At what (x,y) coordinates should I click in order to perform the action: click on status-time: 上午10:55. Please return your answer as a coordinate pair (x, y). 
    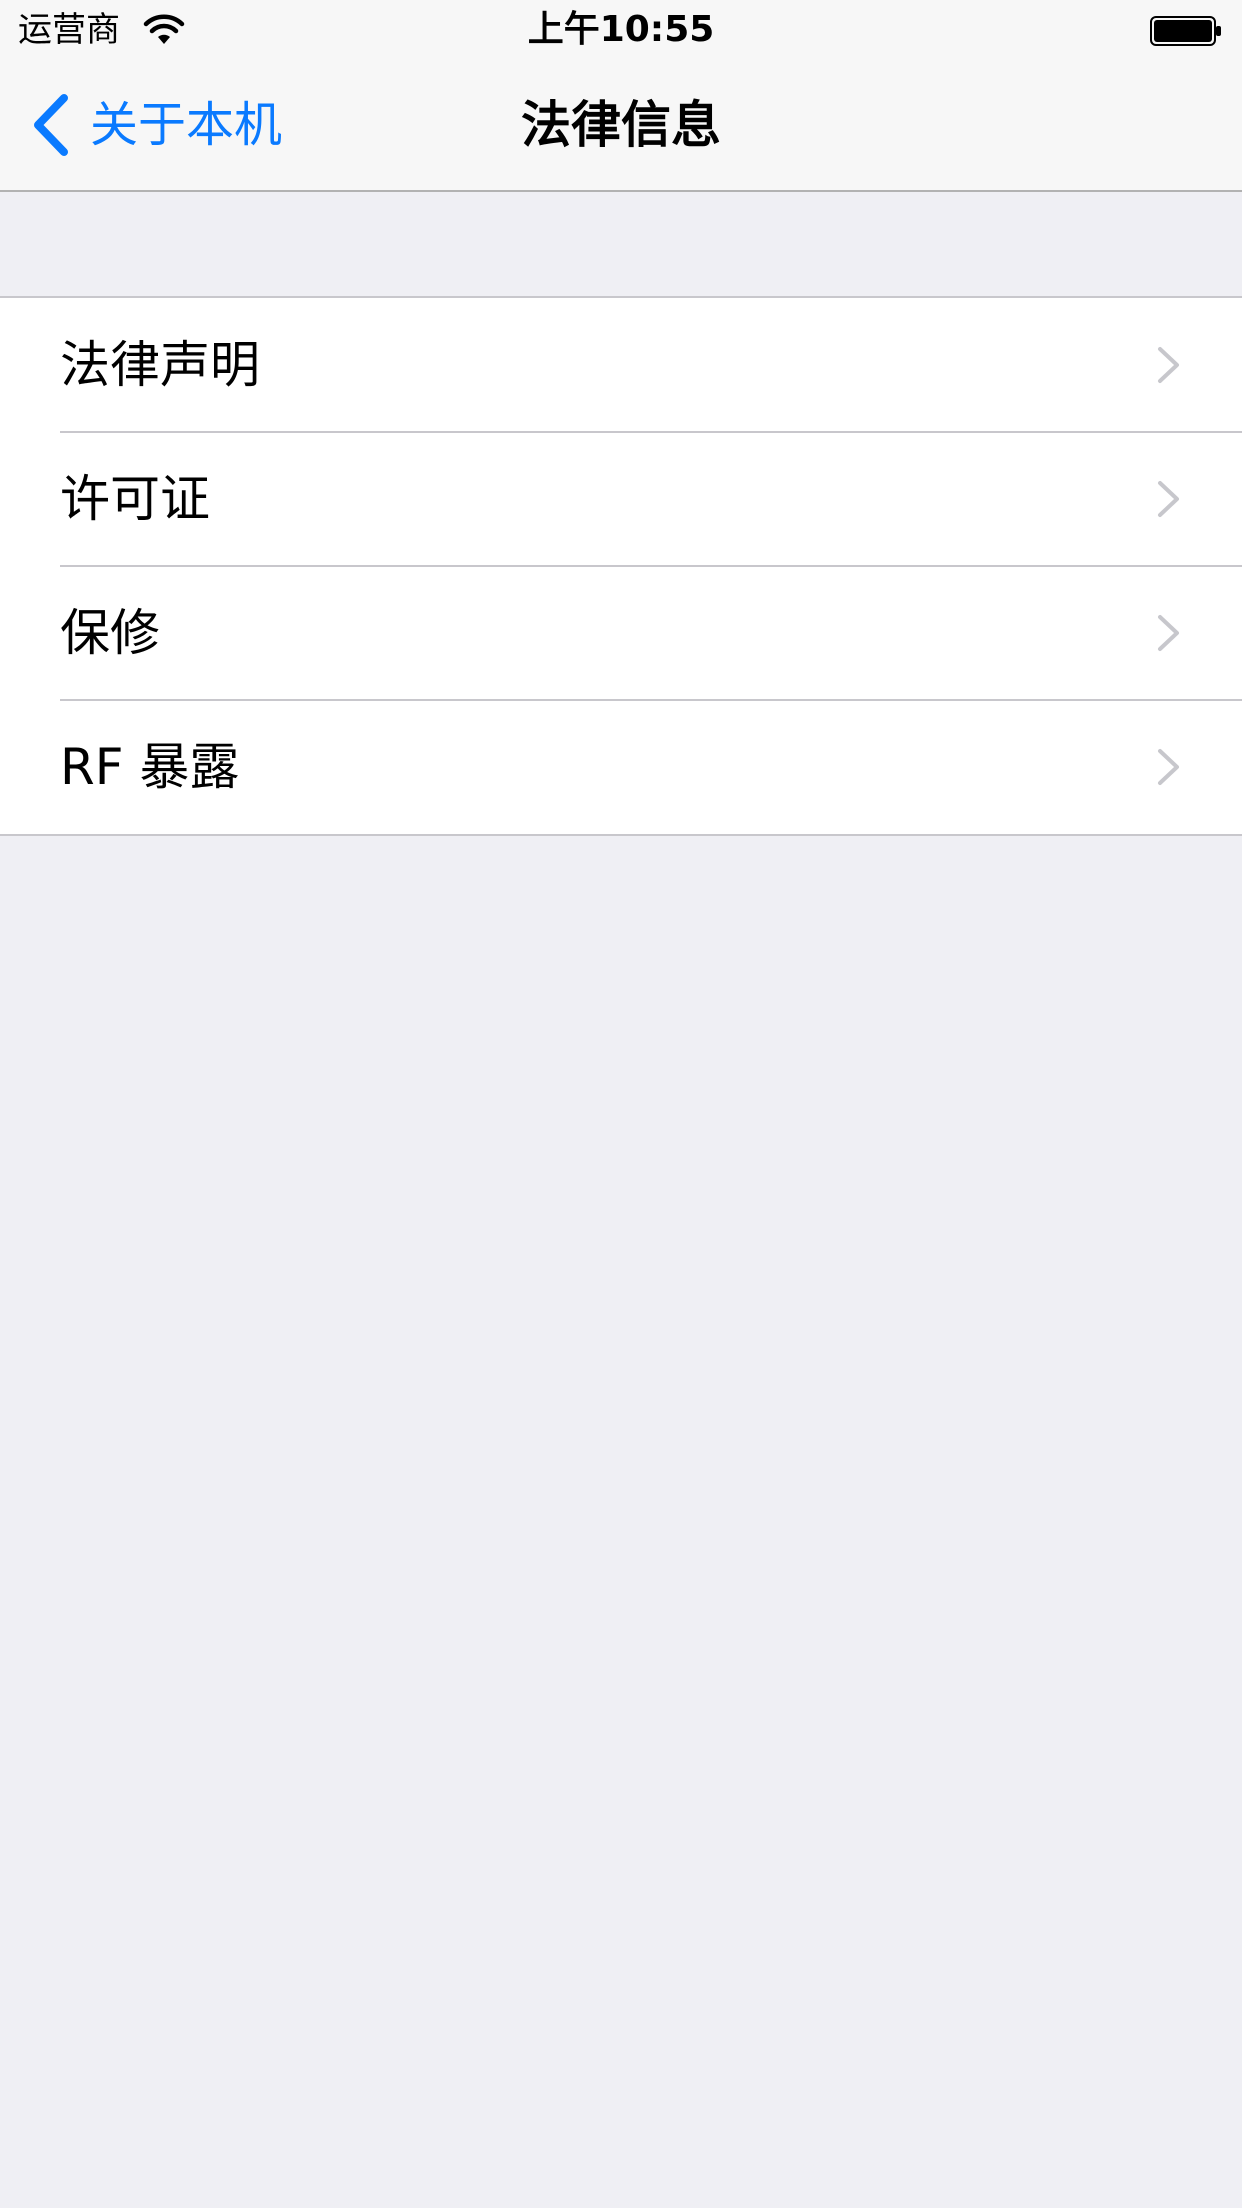
    Looking at the image, I should click on (621, 29).